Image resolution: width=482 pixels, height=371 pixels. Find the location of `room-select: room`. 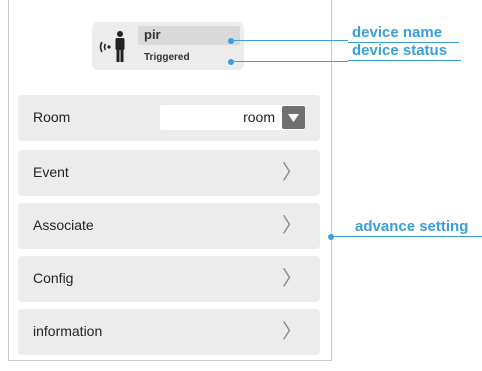

room-select: room is located at coordinates (232, 117).